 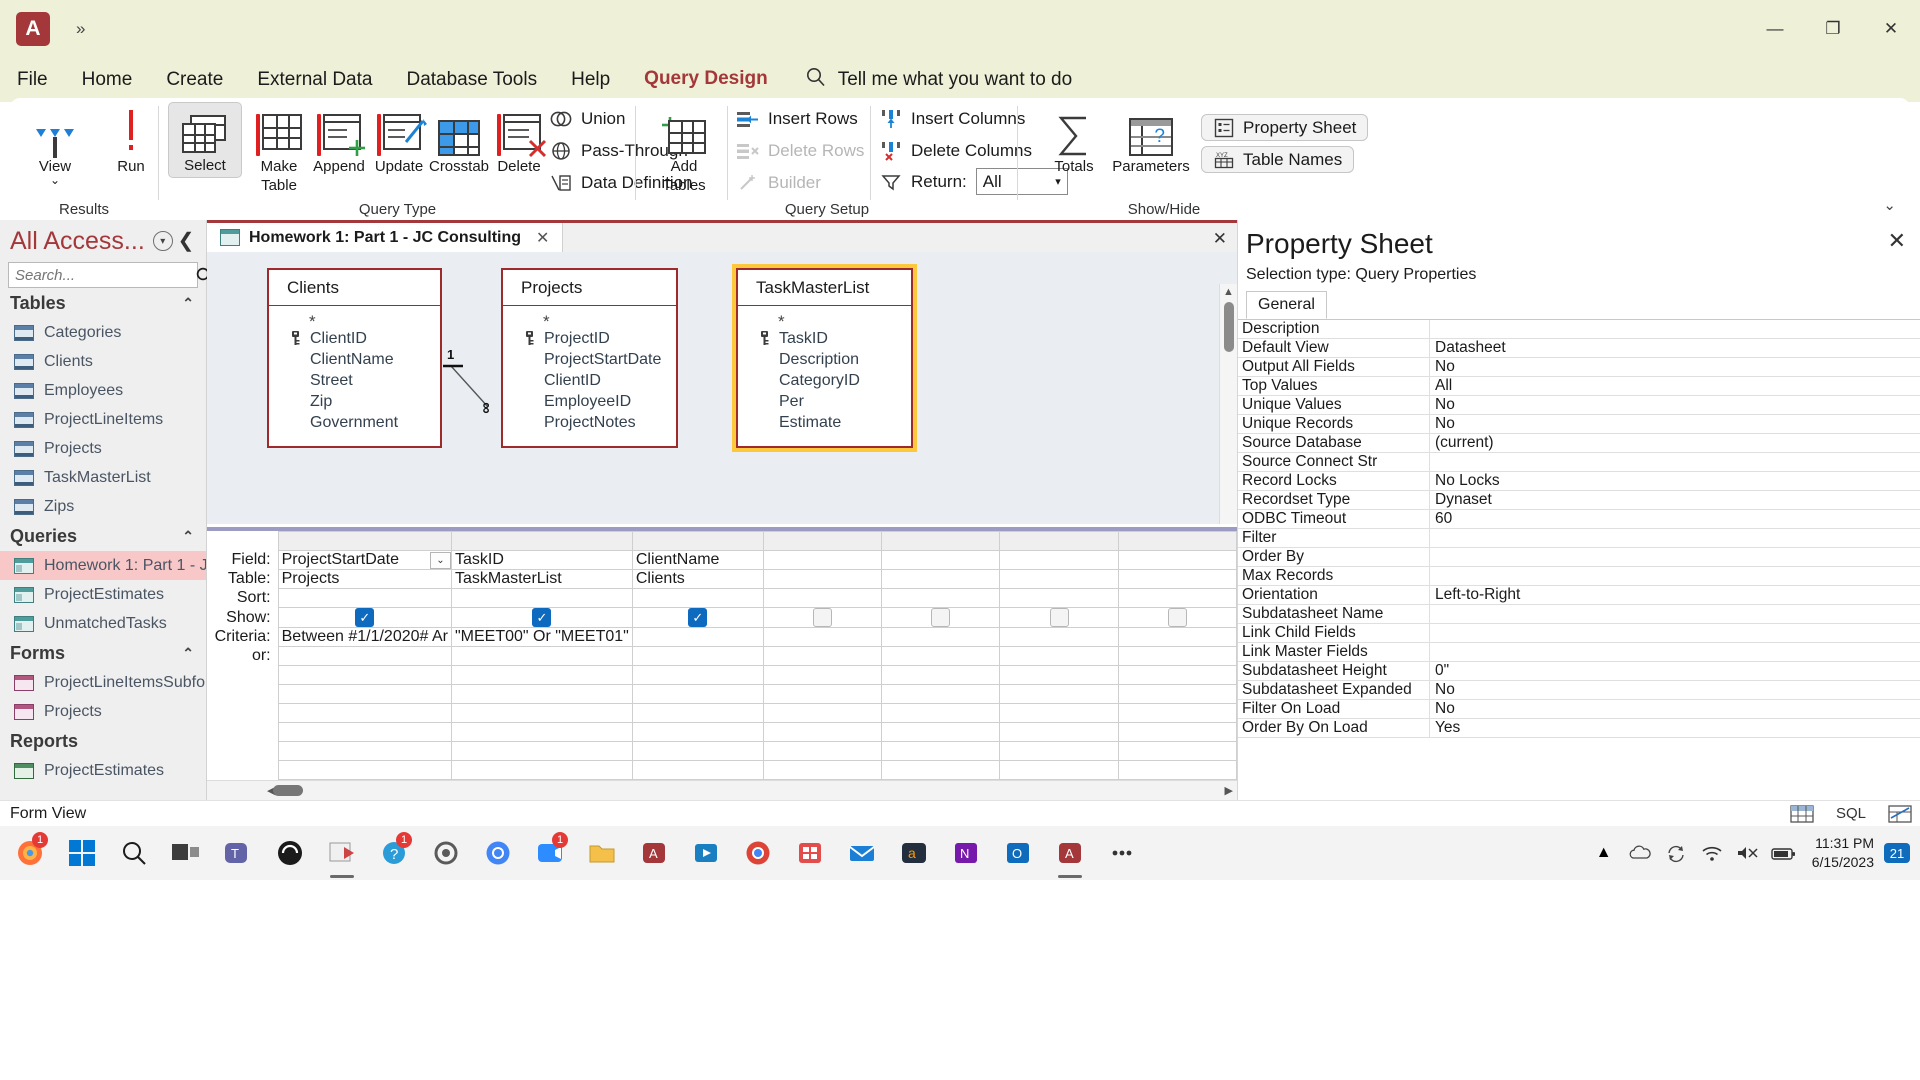 What do you see at coordinates (1229, 791) in the screenshot?
I see `scroll-right-icon: ▶` at bounding box center [1229, 791].